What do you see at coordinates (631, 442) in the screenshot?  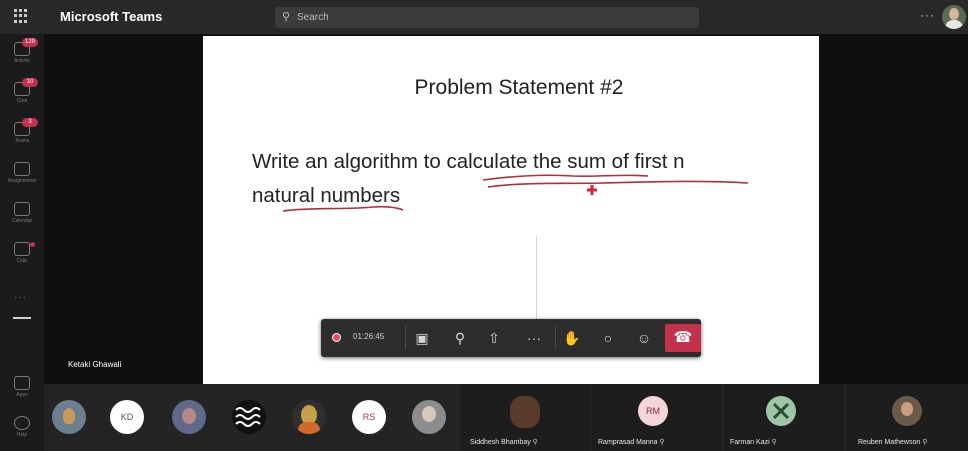 I see `participant-name: Ramprasad Manna ⚲` at bounding box center [631, 442].